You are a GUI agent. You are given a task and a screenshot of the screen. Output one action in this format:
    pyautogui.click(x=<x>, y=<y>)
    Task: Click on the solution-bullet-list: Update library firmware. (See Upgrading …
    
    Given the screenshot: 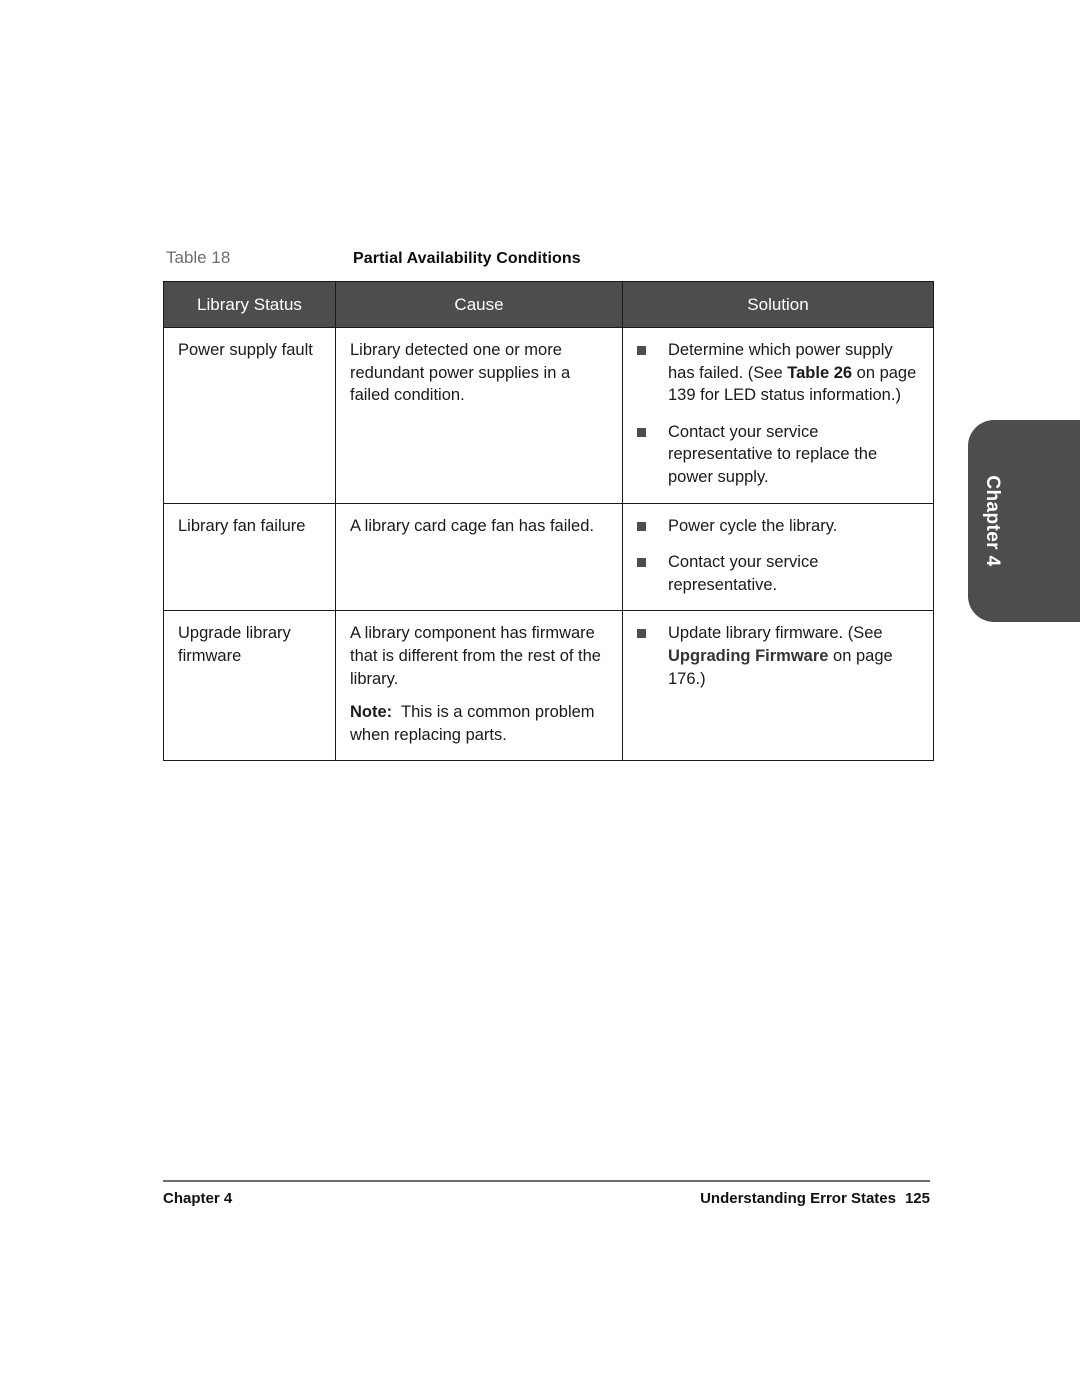 What is the action you would take?
    pyautogui.click(x=778, y=656)
    